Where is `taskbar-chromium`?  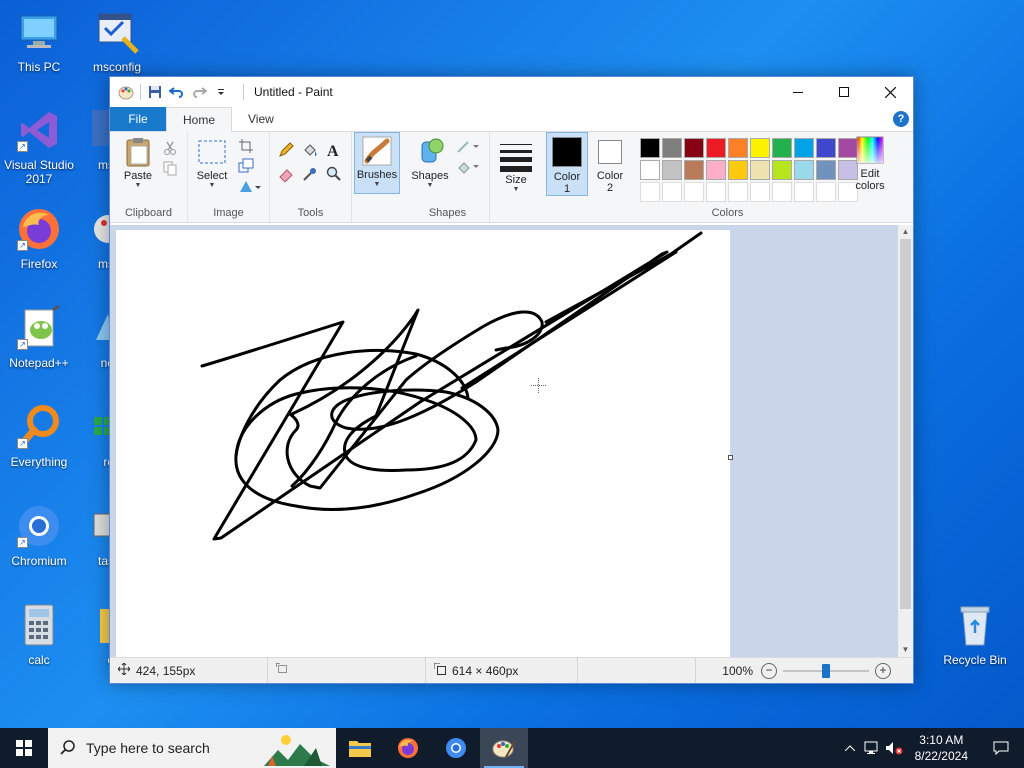 taskbar-chromium is located at coordinates (456, 748).